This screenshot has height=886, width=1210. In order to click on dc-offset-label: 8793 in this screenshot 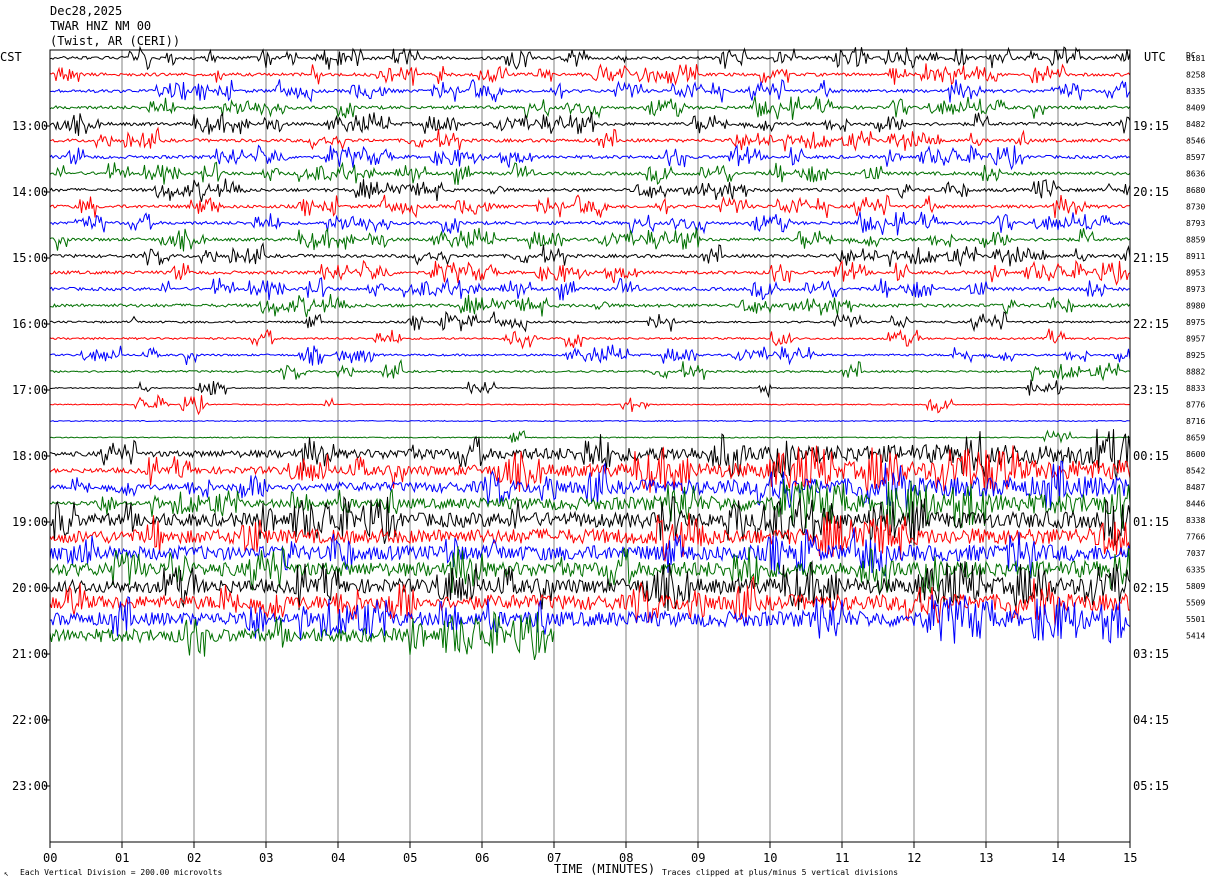, I will do `click(1195, 223)`.